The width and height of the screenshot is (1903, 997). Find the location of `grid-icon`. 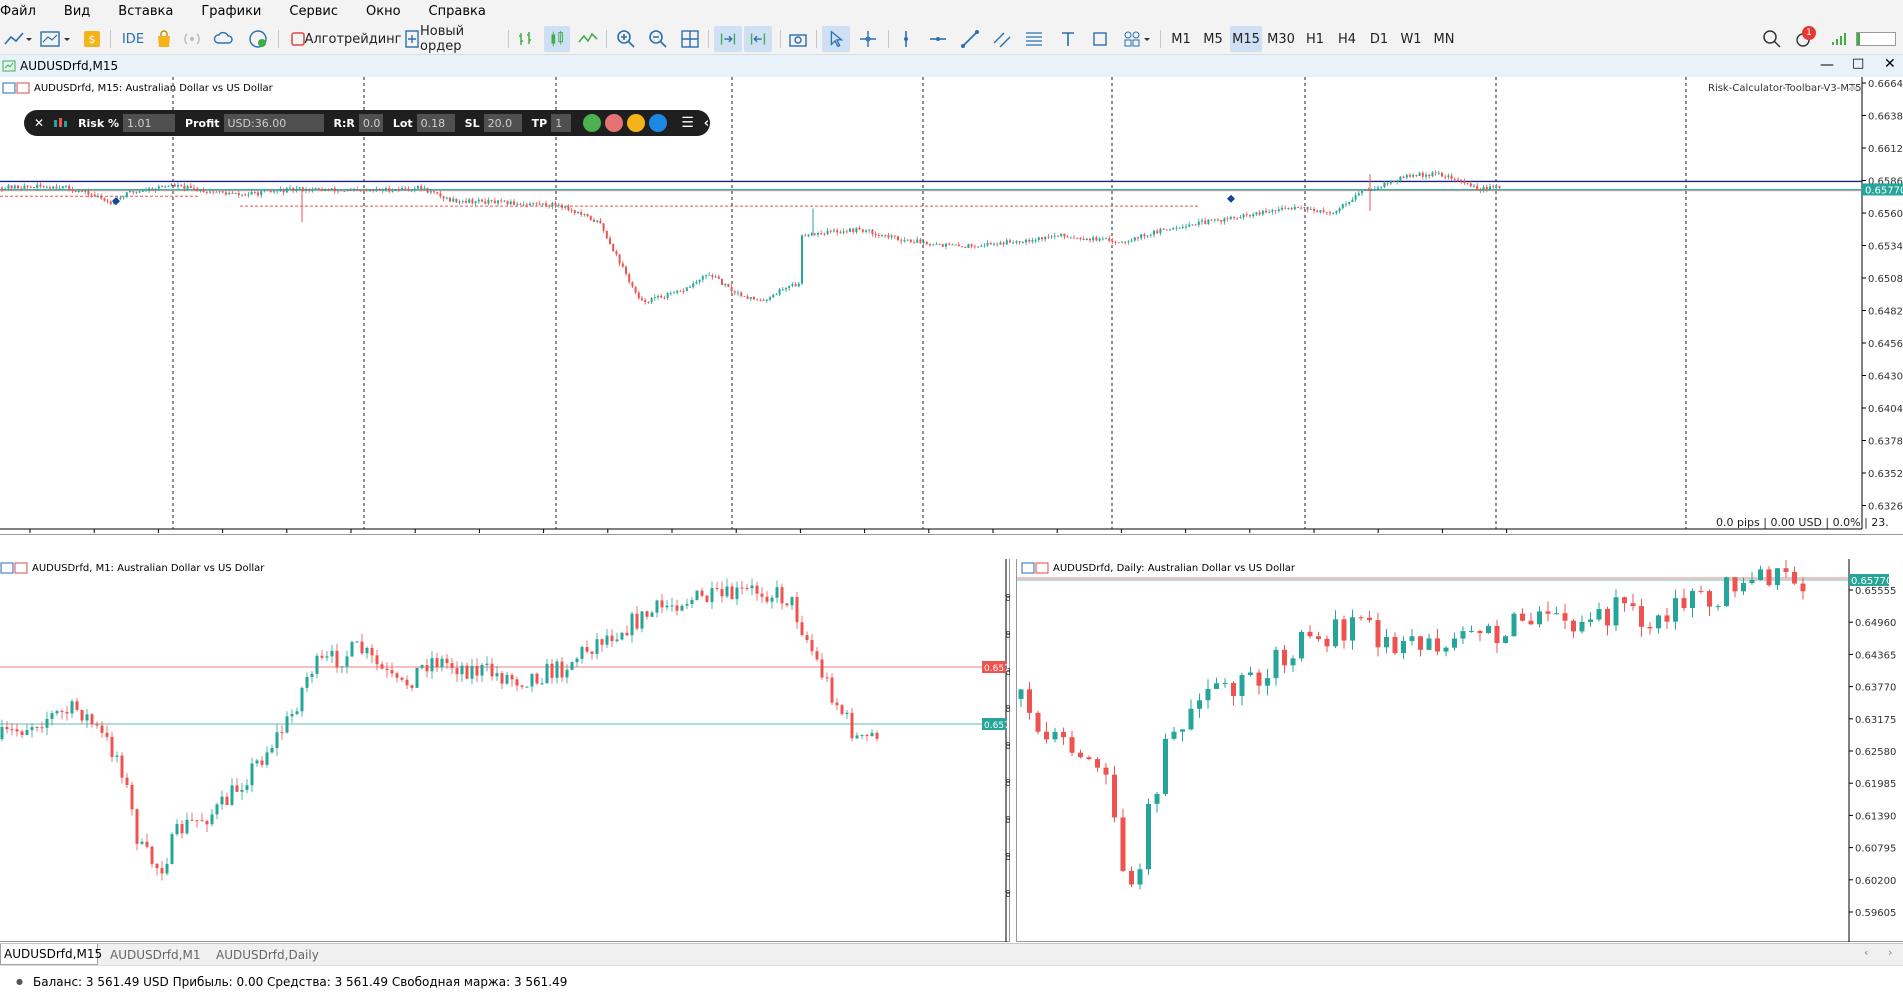

grid-icon is located at coordinates (690, 39).